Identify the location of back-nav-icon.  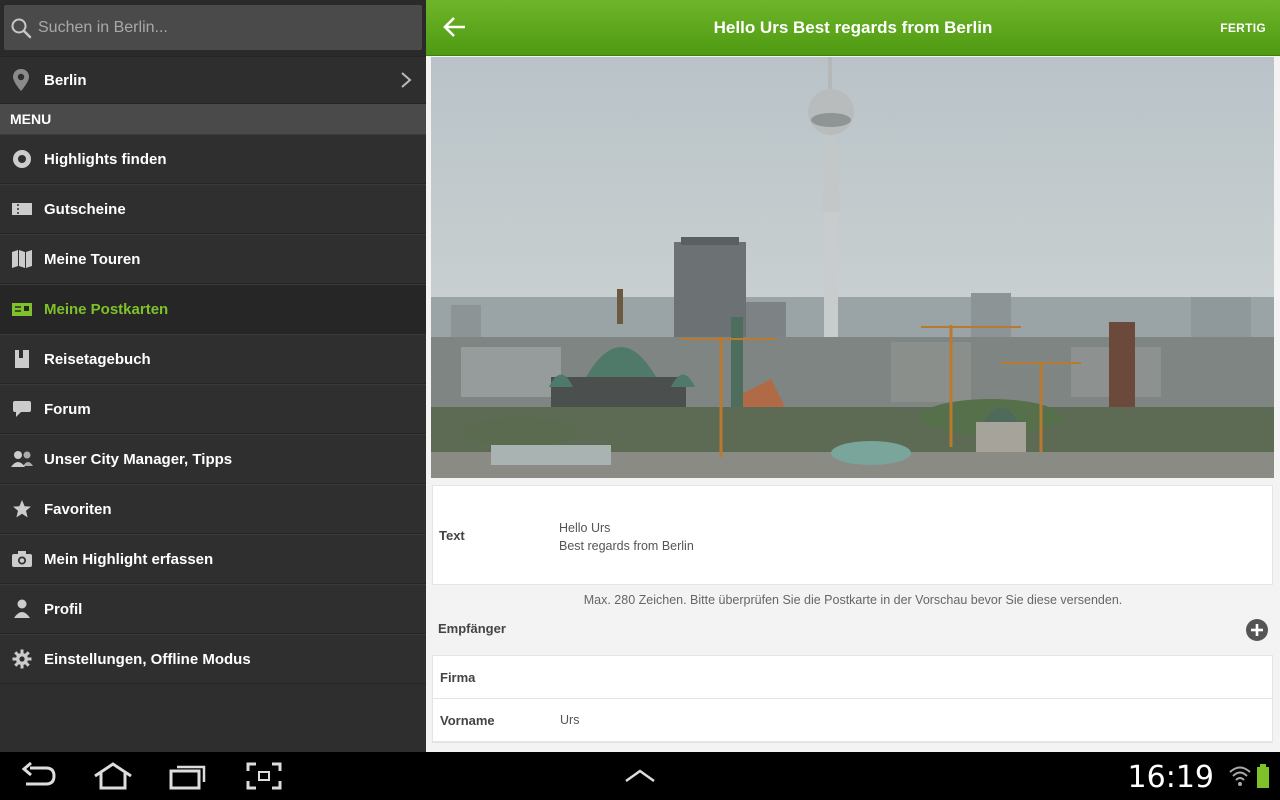
(39, 776).